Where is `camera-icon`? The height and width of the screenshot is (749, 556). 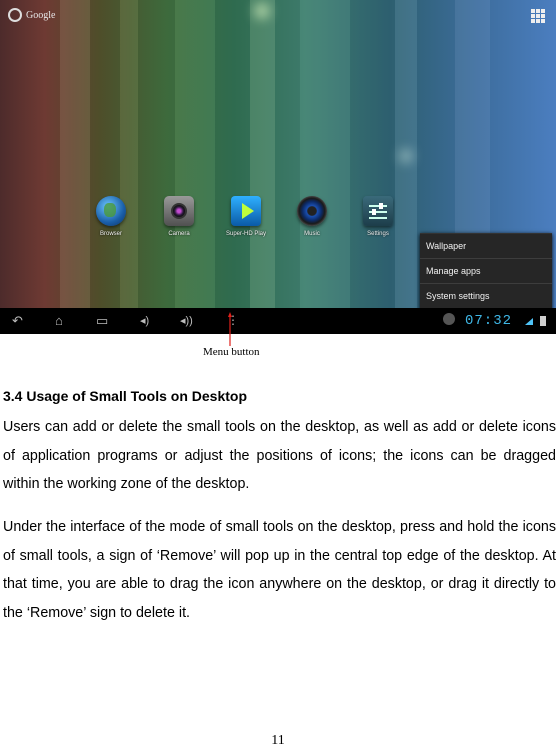 camera-icon is located at coordinates (179, 211).